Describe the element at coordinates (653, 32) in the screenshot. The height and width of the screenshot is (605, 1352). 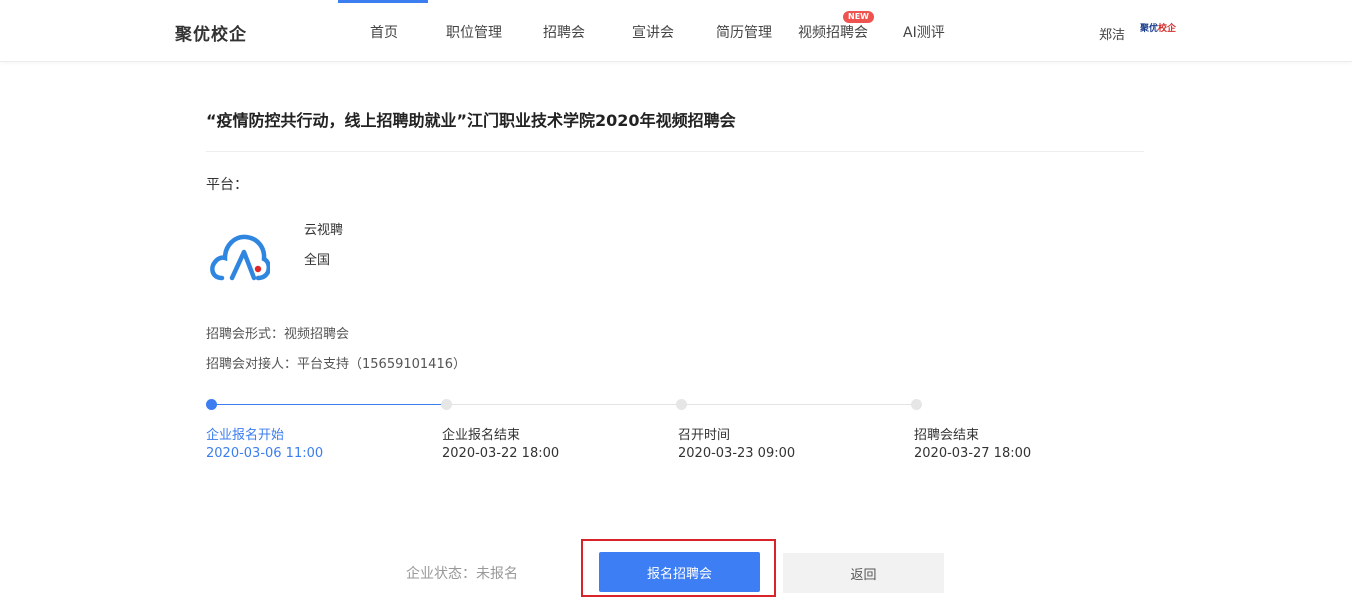
I see `nav-presentation: 宣讲会` at that location.